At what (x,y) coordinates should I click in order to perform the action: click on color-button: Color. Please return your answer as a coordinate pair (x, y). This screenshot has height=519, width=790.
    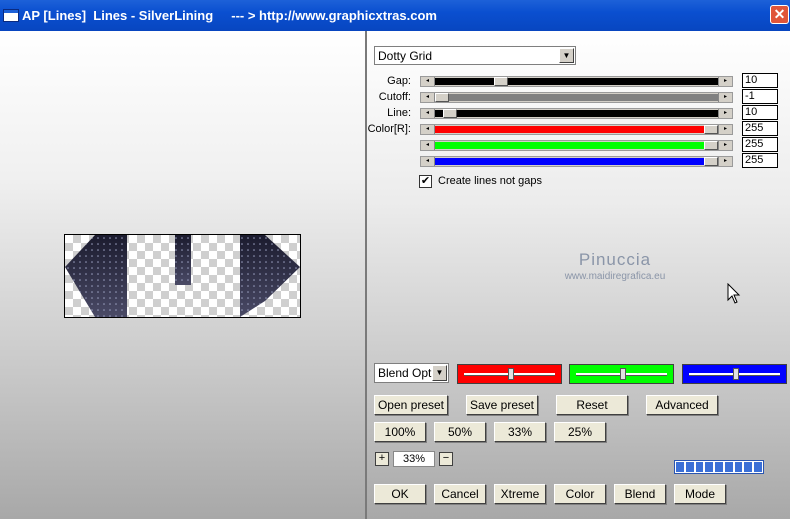
    Looking at the image, I should click on (580, 494).